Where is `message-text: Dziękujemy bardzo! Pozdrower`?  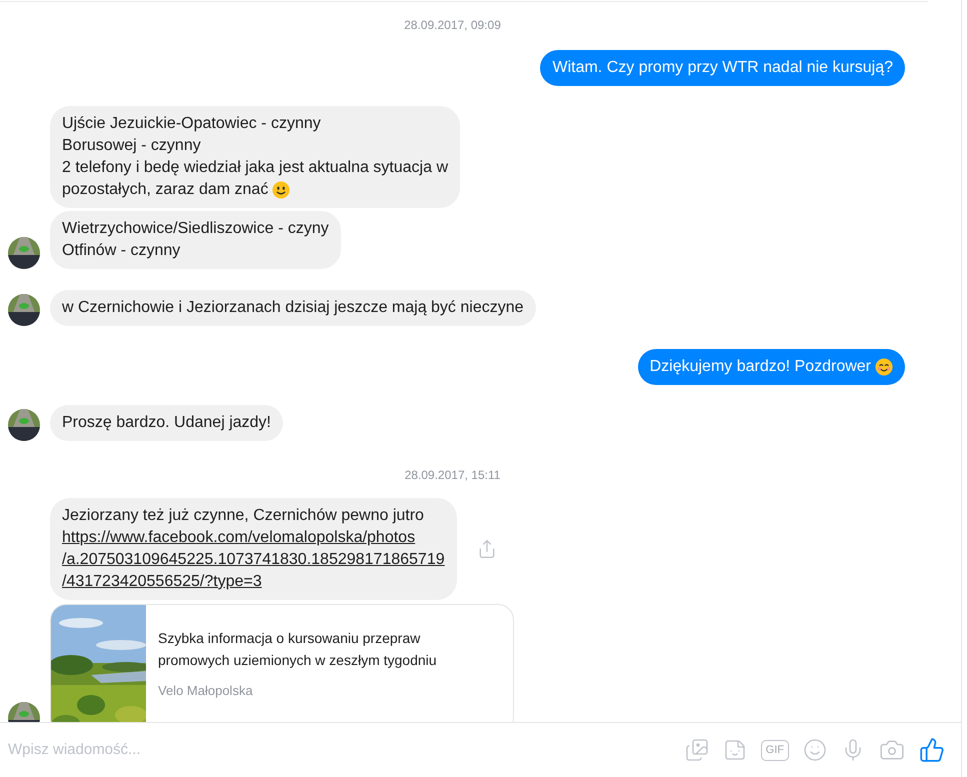 message-text: Dziękujemy bardzo! Pozdrower is located at coordinates (760, 367).